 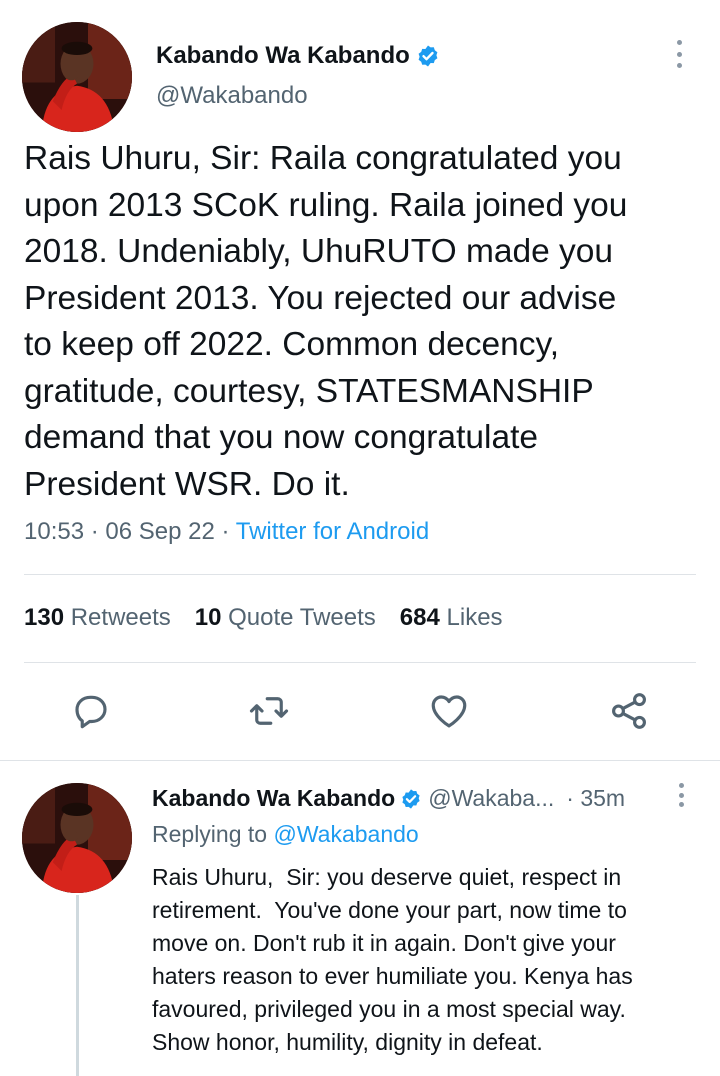 I want to click on share-icon, so click(x=629, y=711).